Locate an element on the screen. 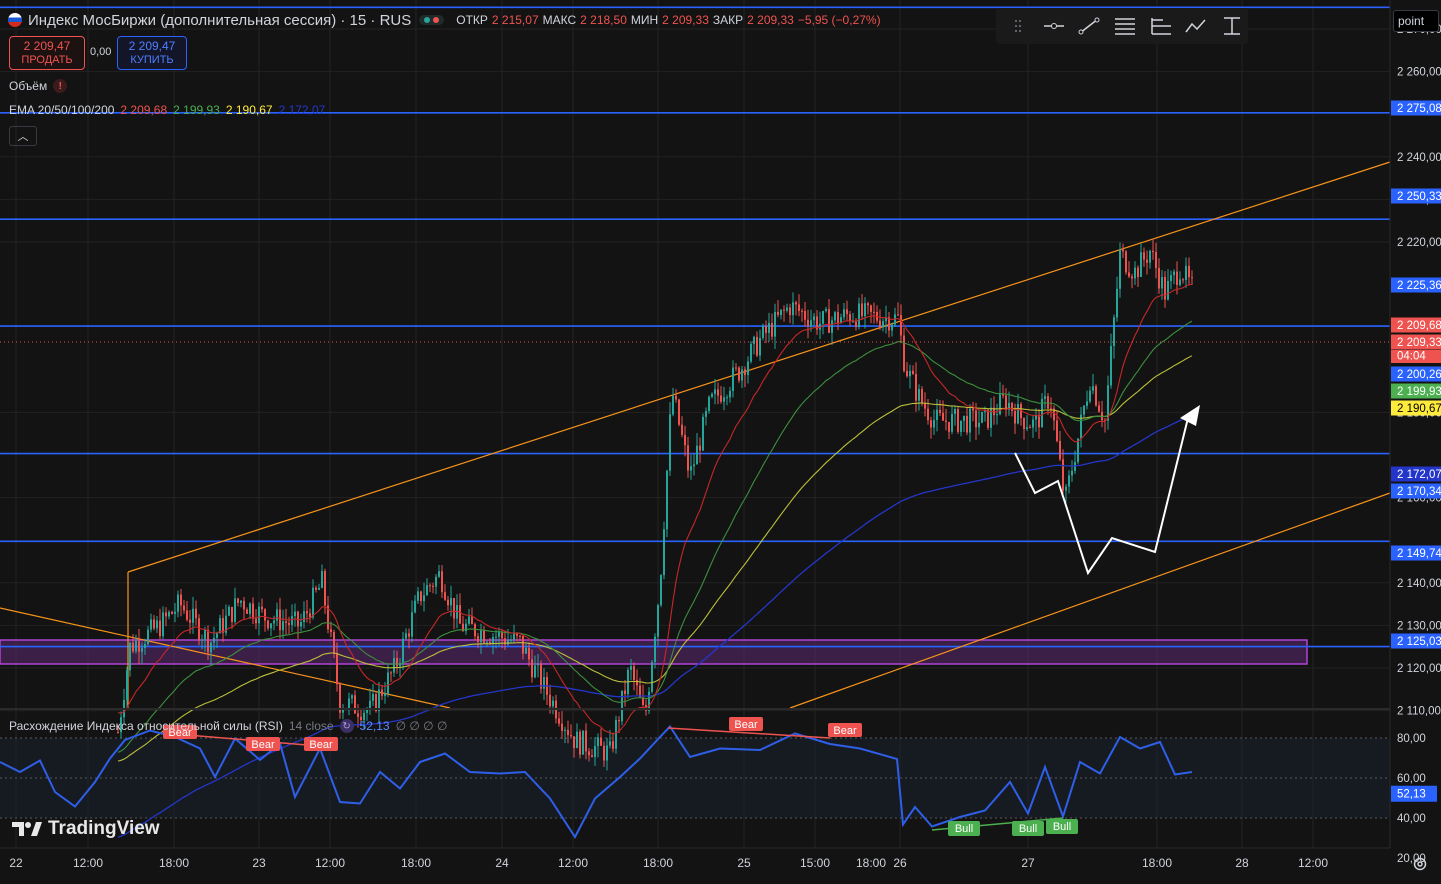 The image size is (1441, 884). gear-icon is located at coordinates (1420, 864).